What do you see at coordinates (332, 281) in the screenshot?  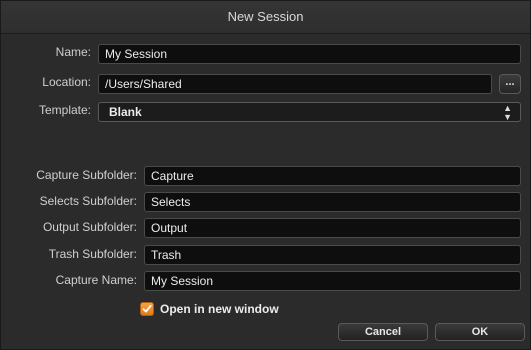 I see `capture-name-field: My Session` at bounding box center [332, 281].